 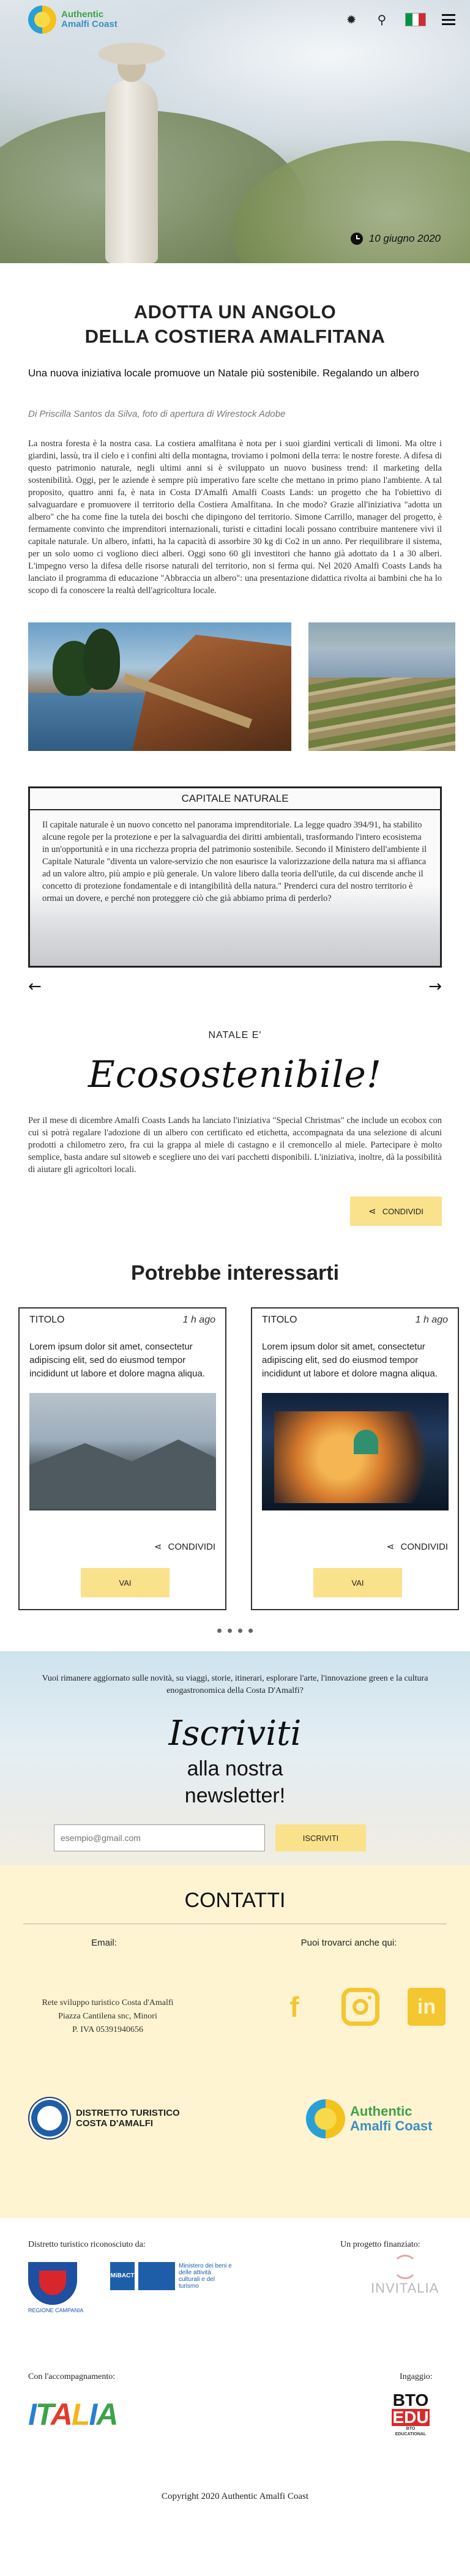 I want to click on mibact-mark, so click(x=156, y=2276).